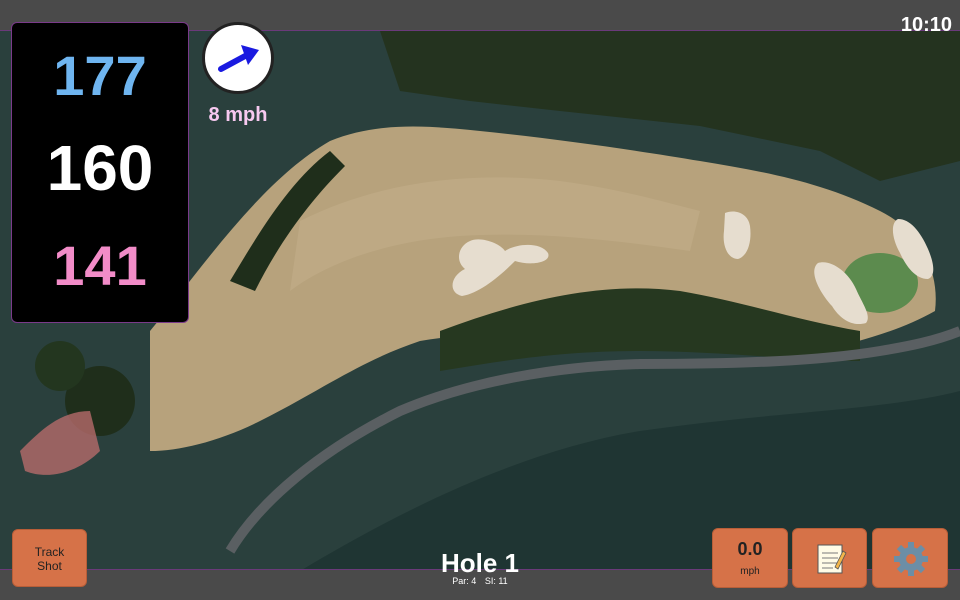 This screenshot has width=960, height=600. What do you see at coordinates (100, 265) in the screenshot?
I see `front-yardage: 141` at bounding box center [100, 265].